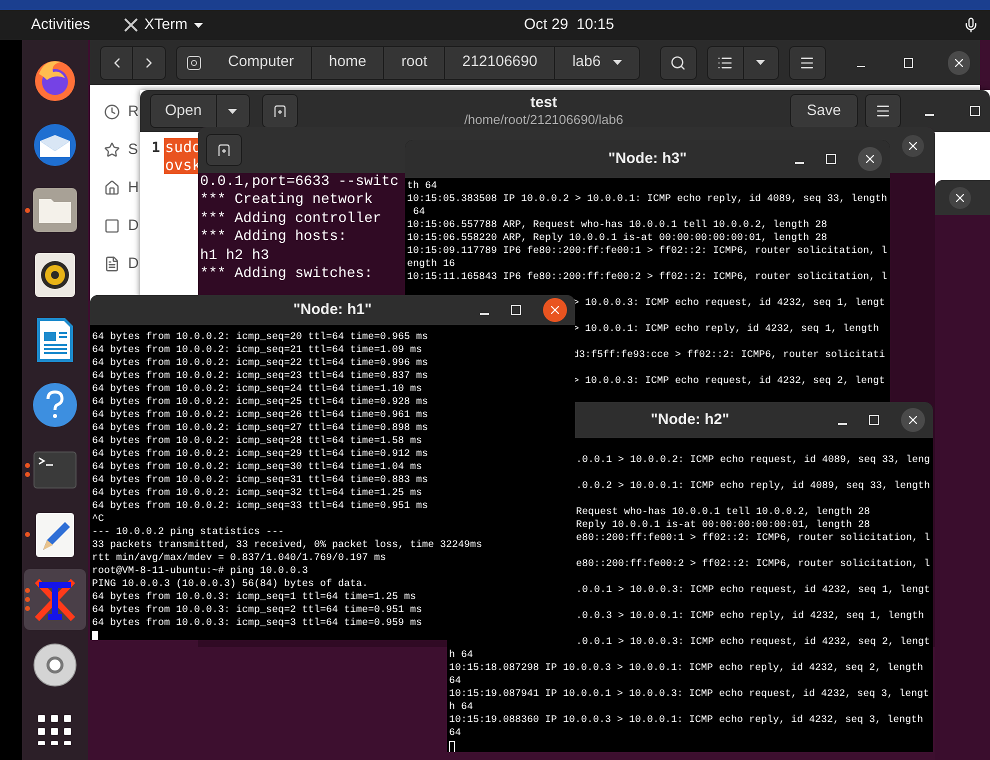 The height and width of the screenshot is (760, 990). Describe the element at coordinates (260, 415) in the screenshot. I see `terminal-line: 64 bytes from 10.0.0.2: icmp_seq=26 ttl=64 time=0.961 ms` at that location.